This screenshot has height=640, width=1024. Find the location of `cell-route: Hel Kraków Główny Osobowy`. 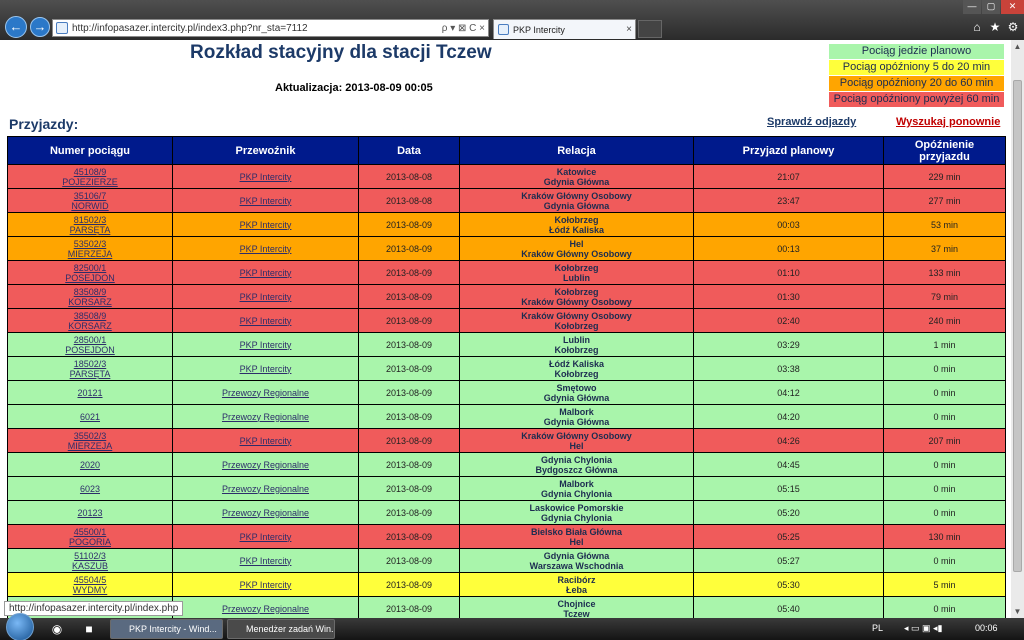

cell-route: Hel Kraków Główny Osobowy is located at coordinates (576, 248).